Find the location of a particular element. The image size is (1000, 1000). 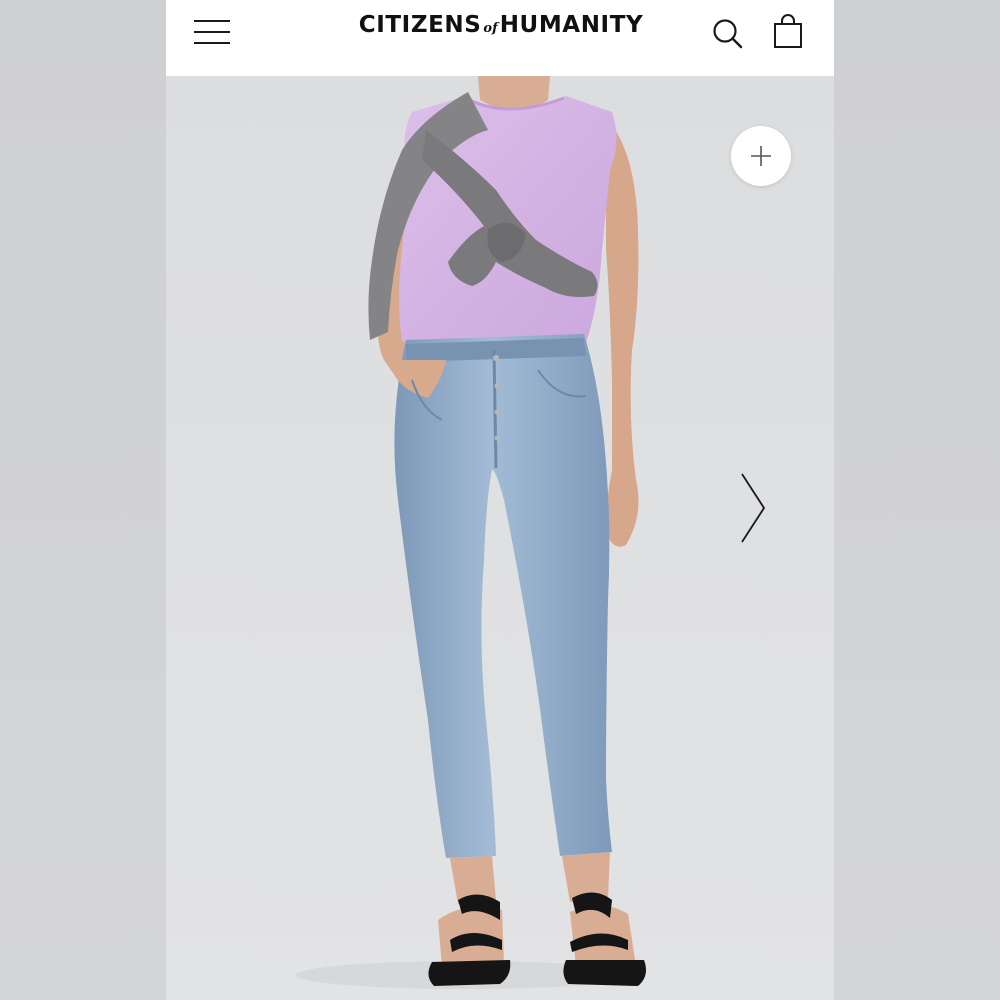

brand-word-of: of is located at coordinates (490, 28).